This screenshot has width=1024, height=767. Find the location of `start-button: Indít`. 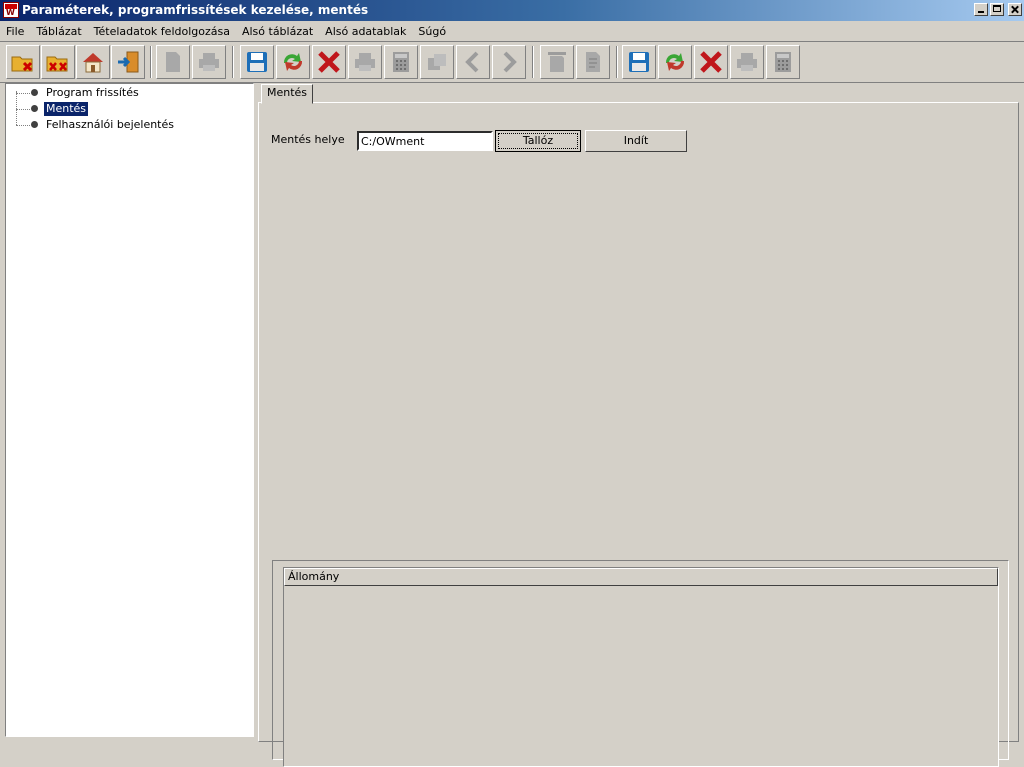

start-button: Indít is located at coordinates (636, 141).